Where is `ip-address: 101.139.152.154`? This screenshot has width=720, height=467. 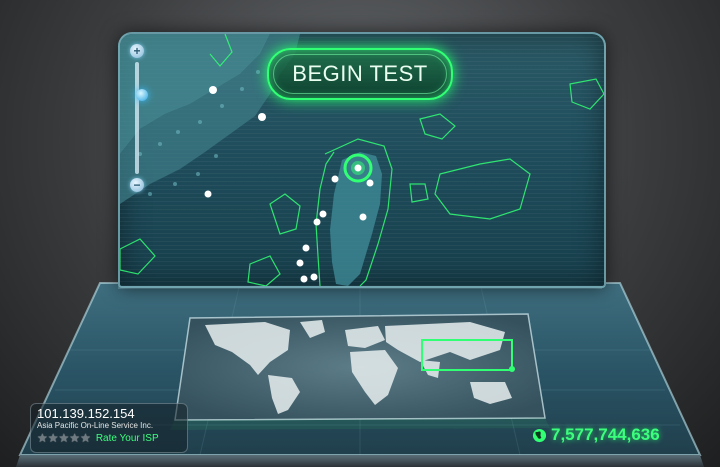
ip-address: 101.139.152.154 is located at coordinates (86, 413).